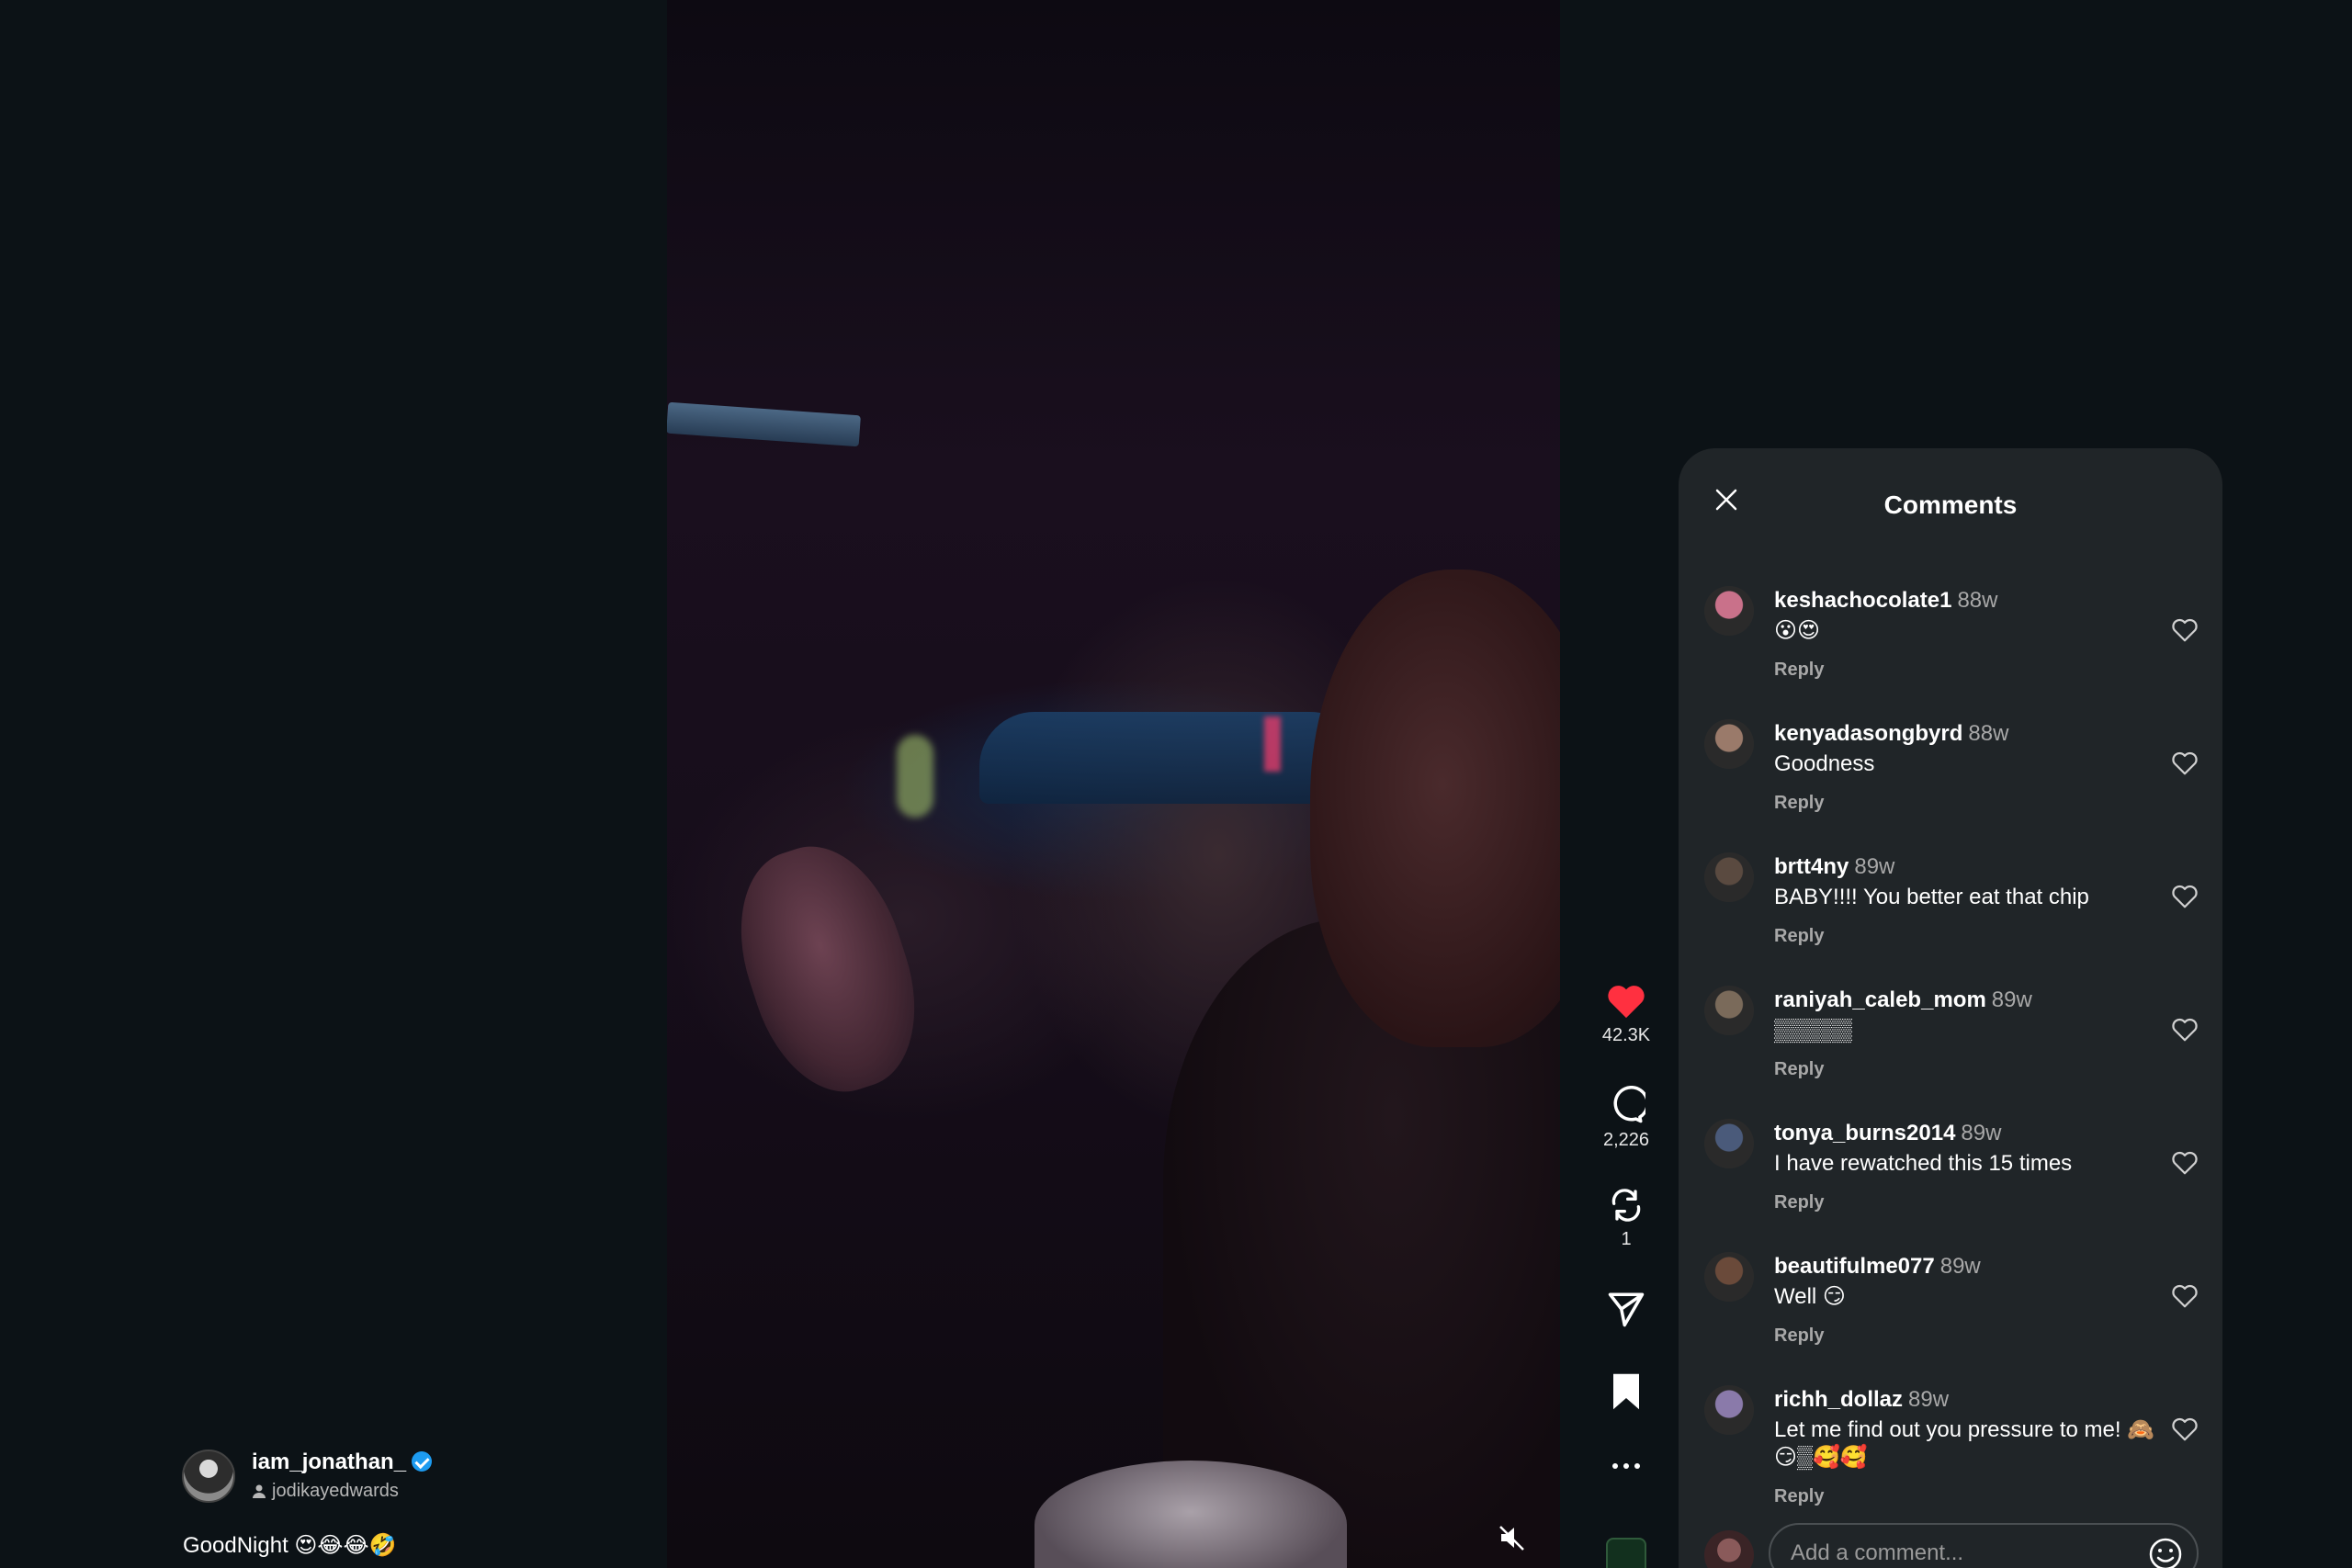 Image resolution: width=2352 pixels, height=1568 pixels. Describe the element at coordinates (208, 1477) in the screenshot. I see `author-avatar` at that location.